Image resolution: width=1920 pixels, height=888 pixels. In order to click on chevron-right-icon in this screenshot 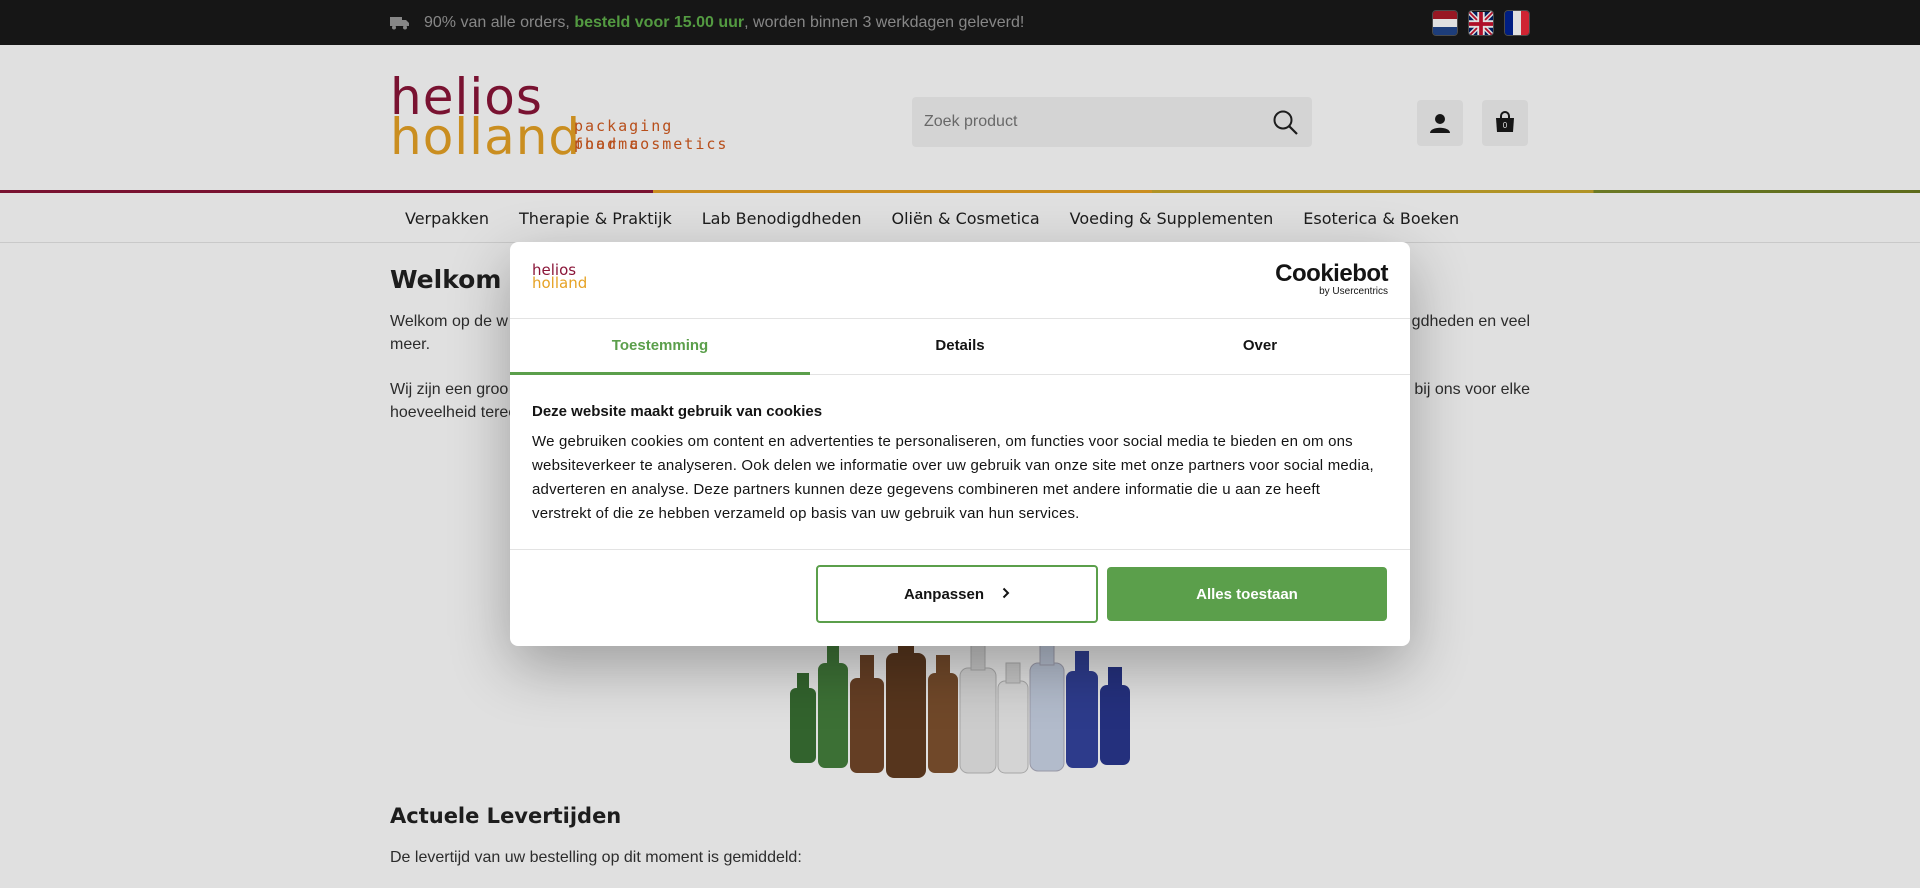, I will do `click(1006, 594)`.